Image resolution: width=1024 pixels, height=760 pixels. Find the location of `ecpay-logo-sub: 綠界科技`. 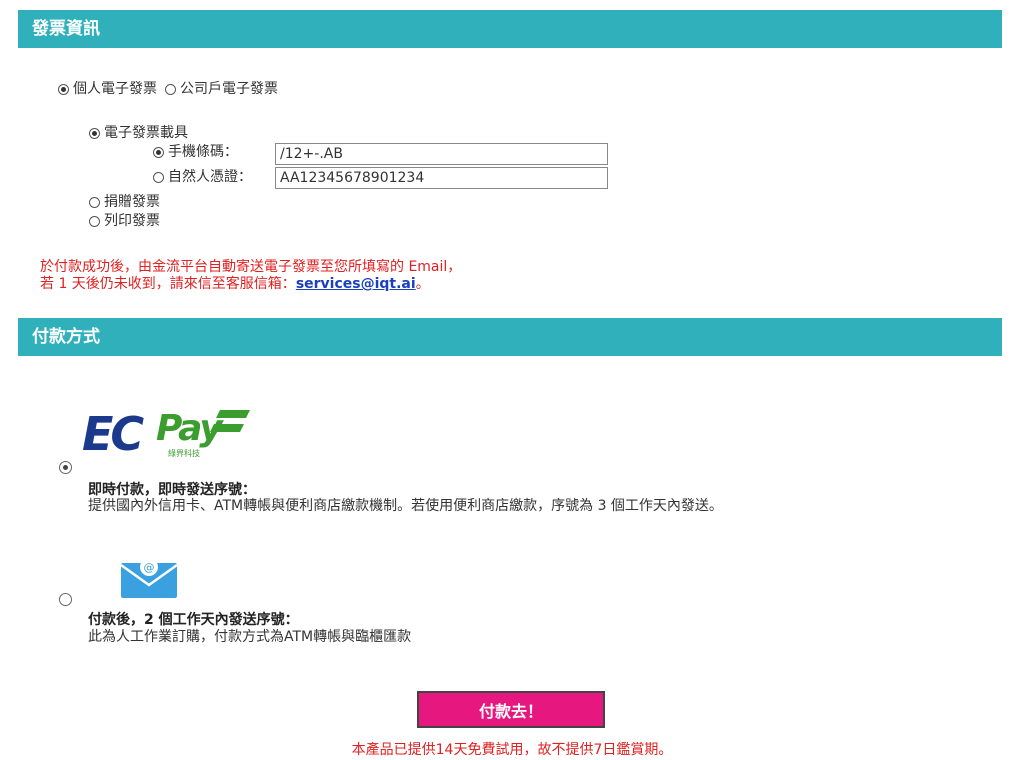

ecpay-logo-sub: 綠界科技 is located at coordinates (184, 453).